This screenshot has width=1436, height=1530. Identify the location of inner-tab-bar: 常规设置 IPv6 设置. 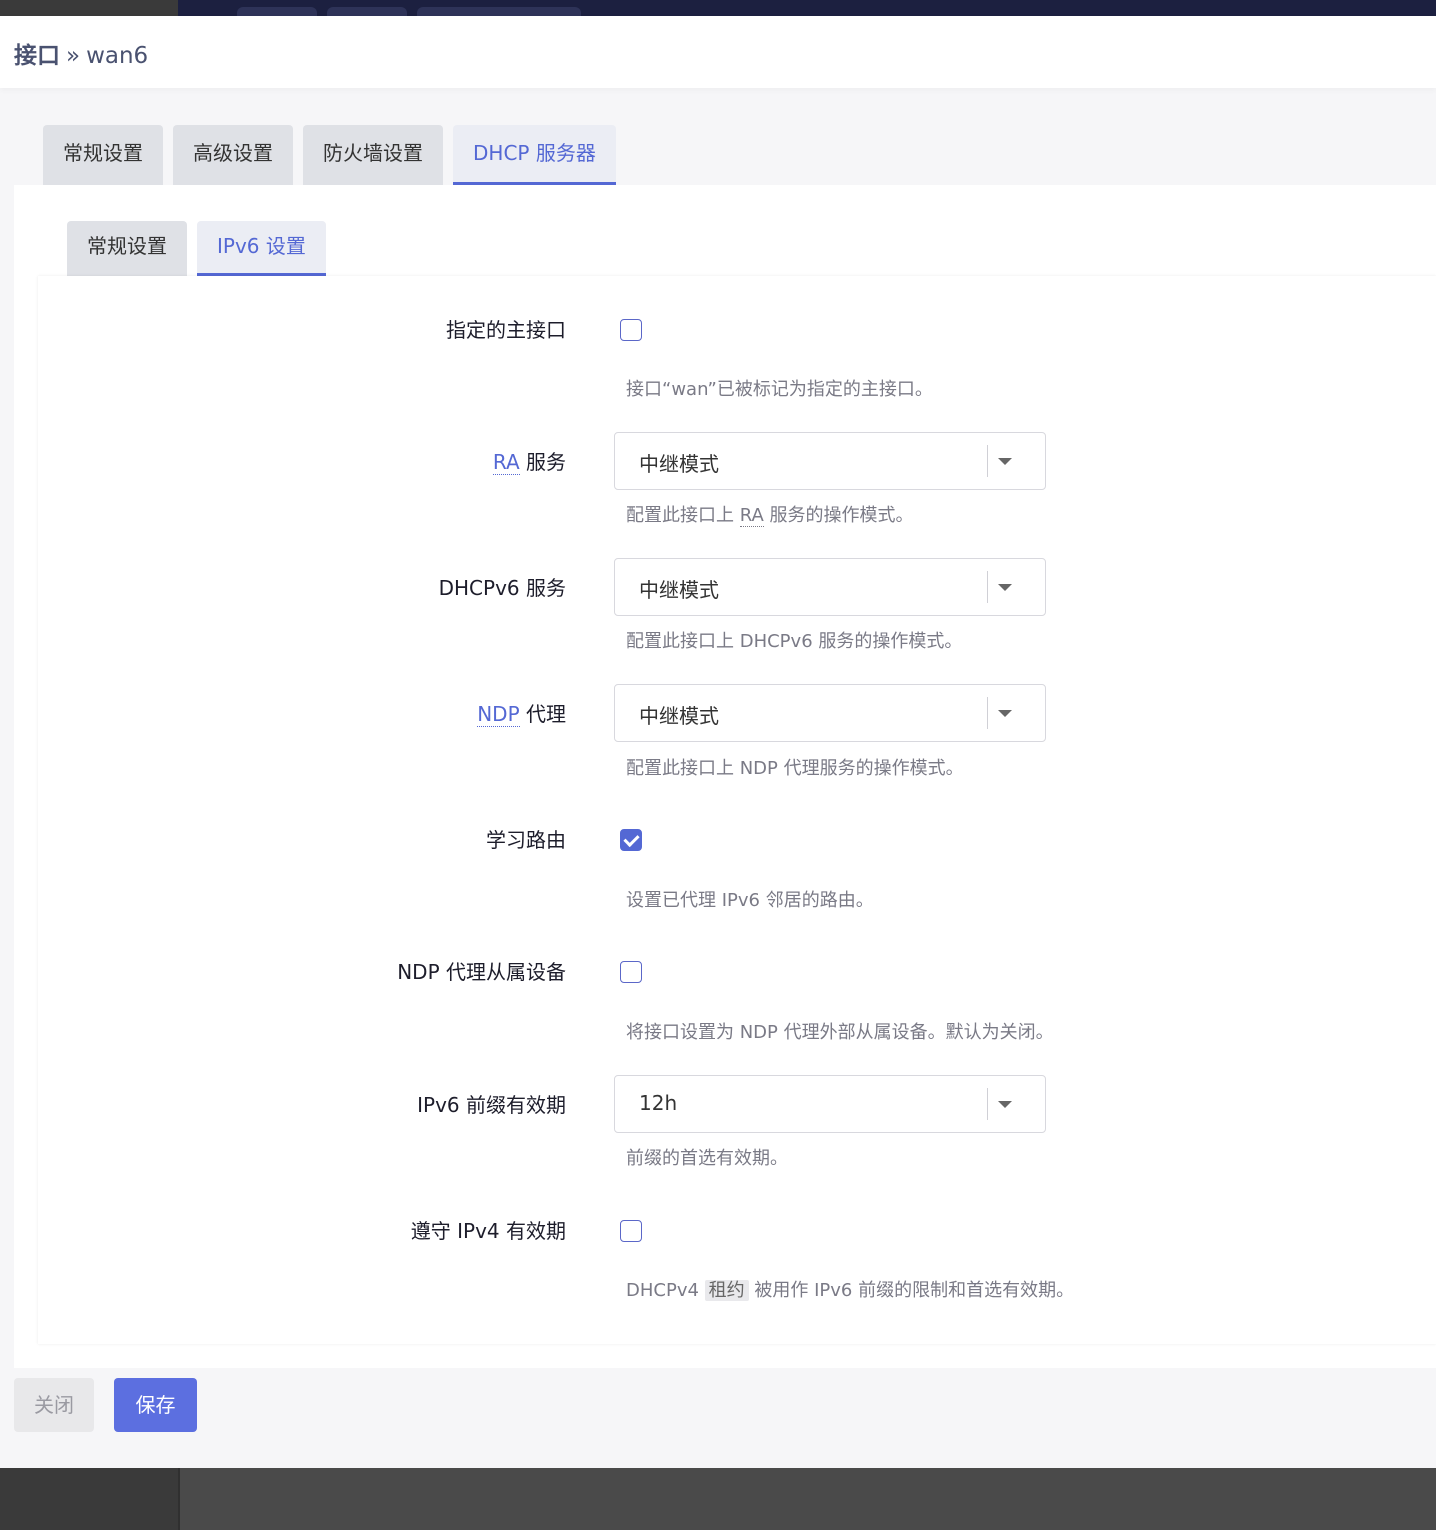
(196, 248).